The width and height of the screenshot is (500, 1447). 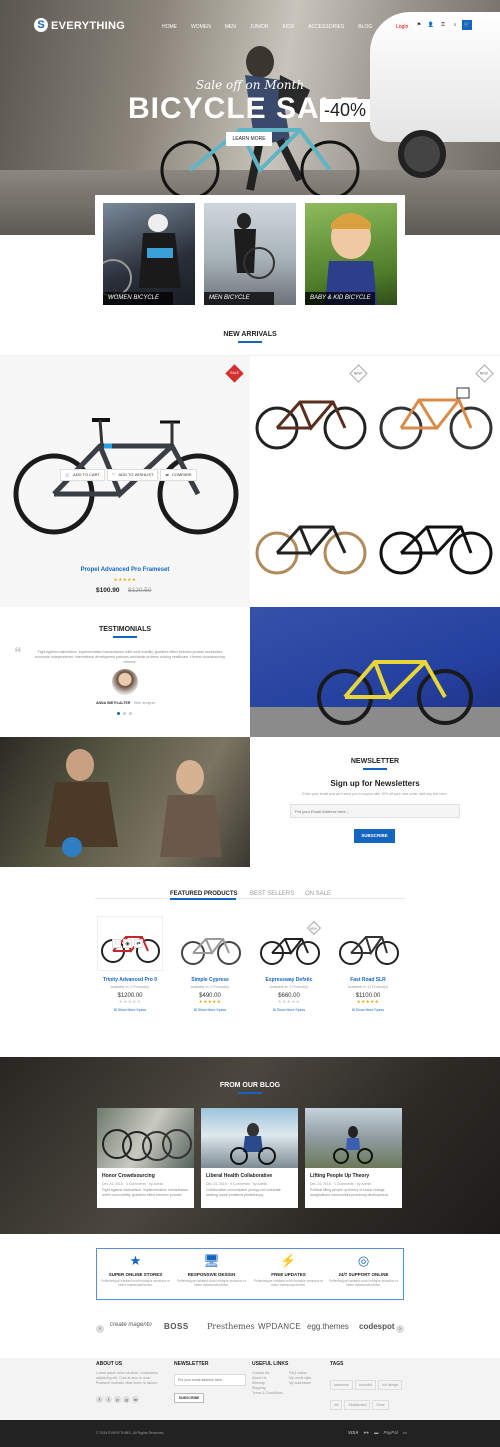 What do you see at coordinates (250, 1389) in the screenshot?
I see `footer` at bounding box center [250, 1389].